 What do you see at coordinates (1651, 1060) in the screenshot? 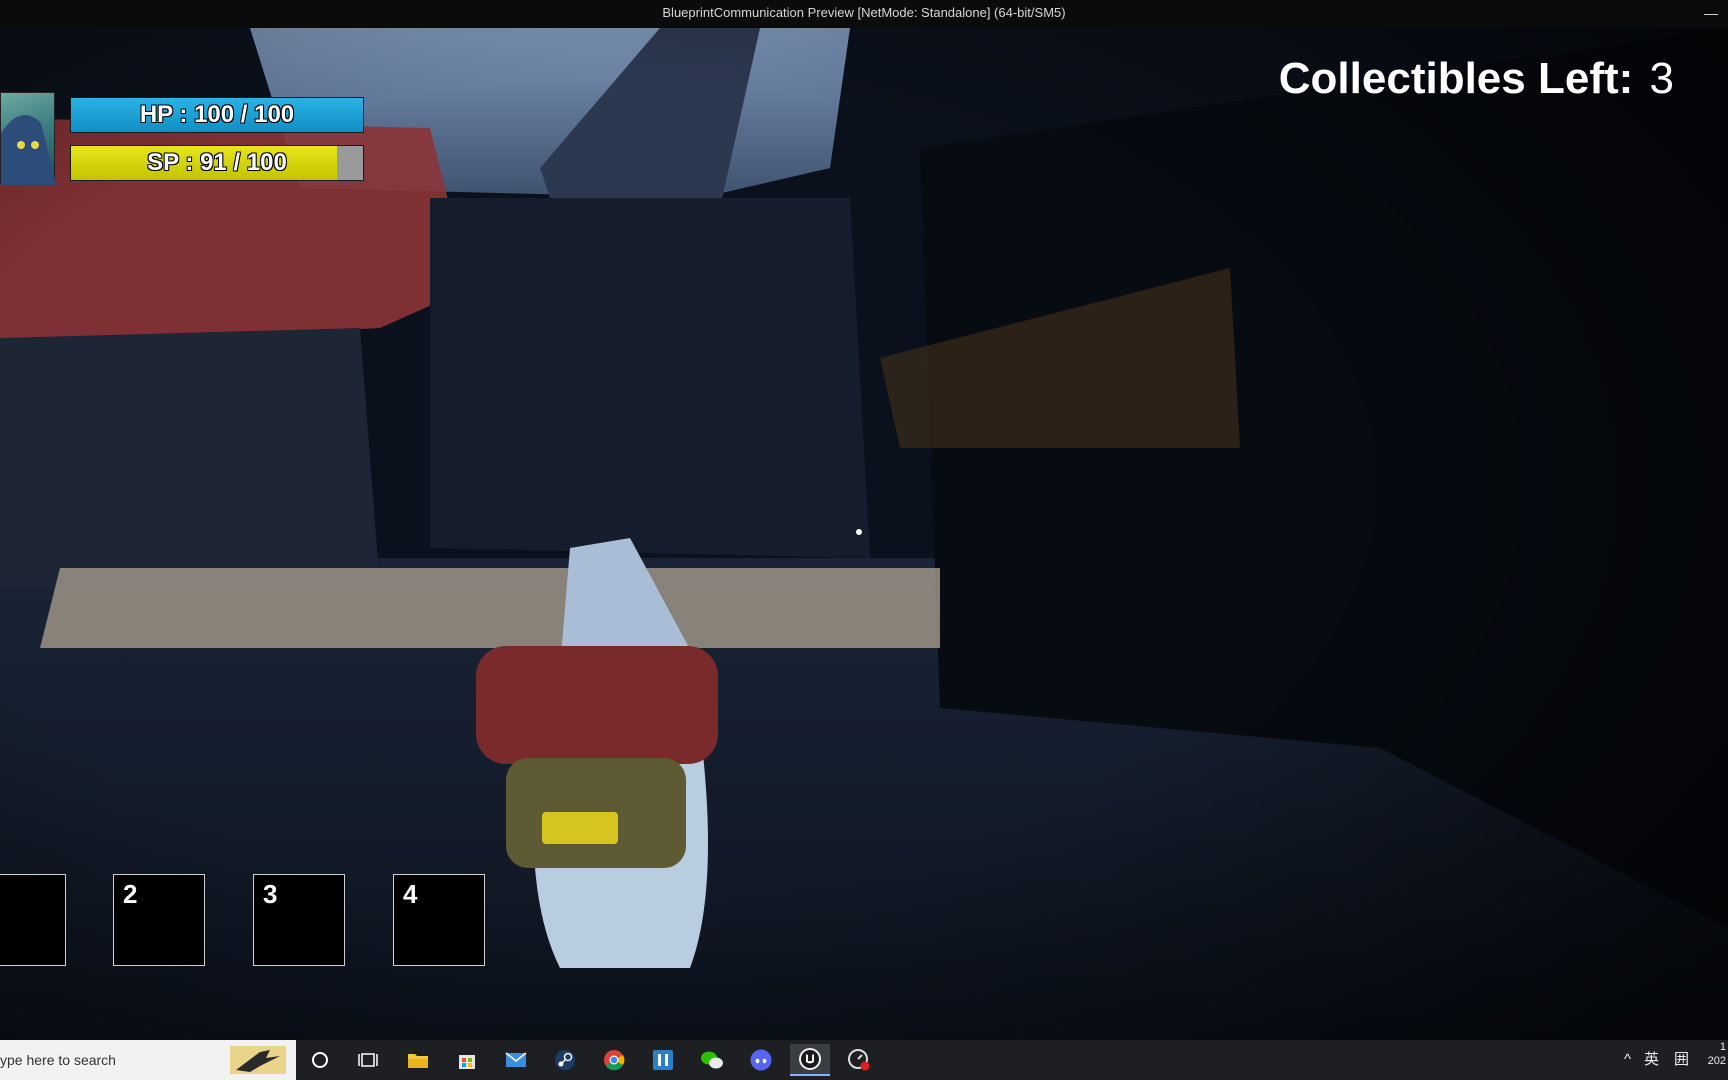
I see `ime-language-indicator: 英` at bounding box center [1651, 1060].